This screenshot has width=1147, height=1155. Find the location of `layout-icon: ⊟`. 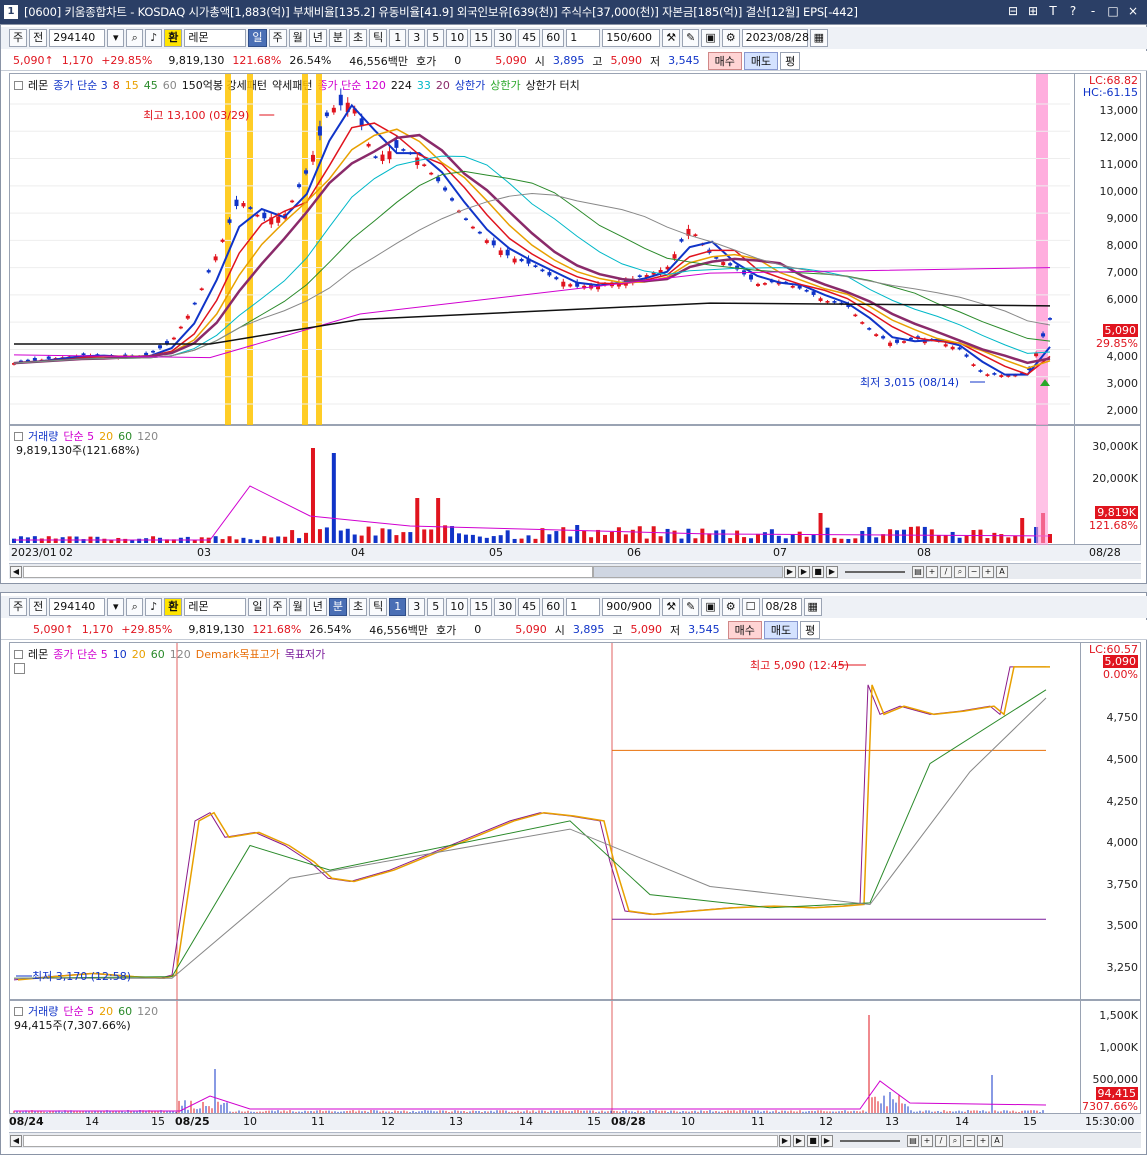

layout-icon: ⊟ is located at coordinates (1013, 11).